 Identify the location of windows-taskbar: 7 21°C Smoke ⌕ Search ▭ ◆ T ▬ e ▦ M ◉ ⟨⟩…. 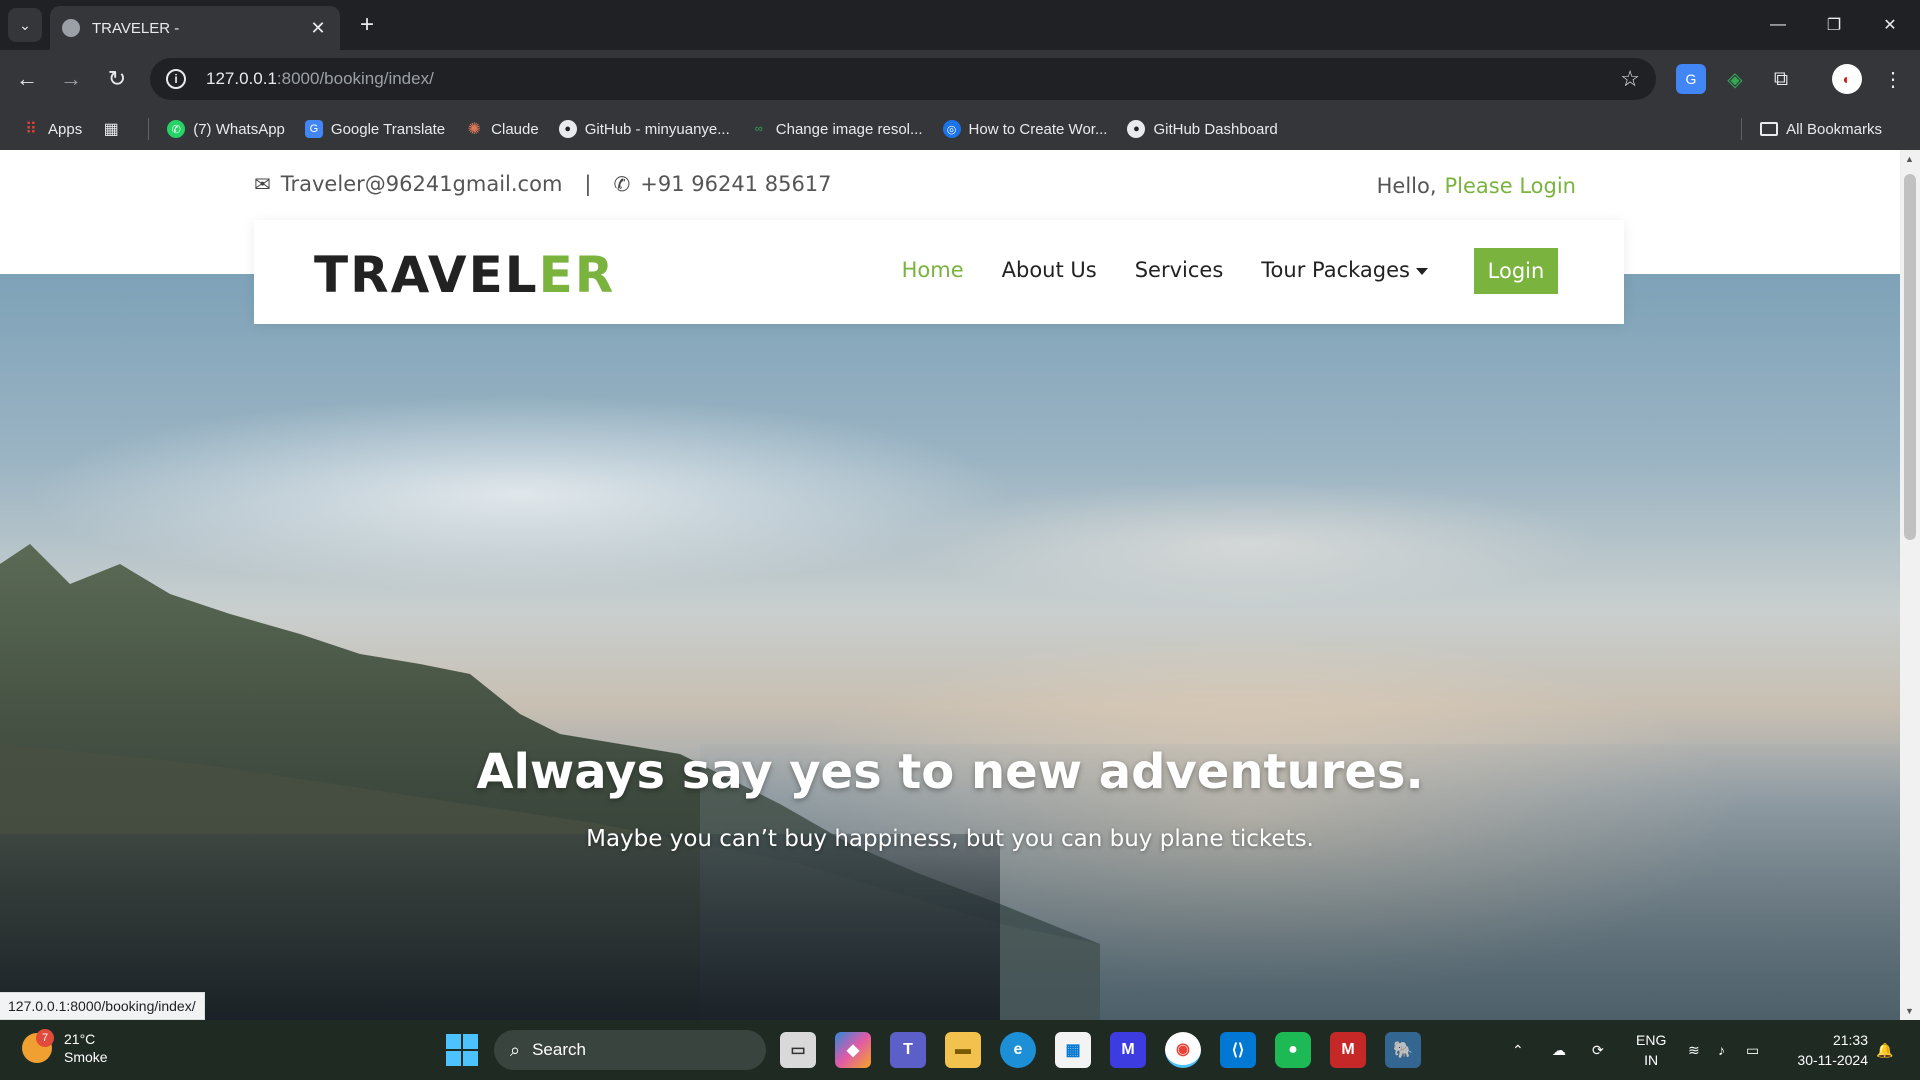
(960, 1050).